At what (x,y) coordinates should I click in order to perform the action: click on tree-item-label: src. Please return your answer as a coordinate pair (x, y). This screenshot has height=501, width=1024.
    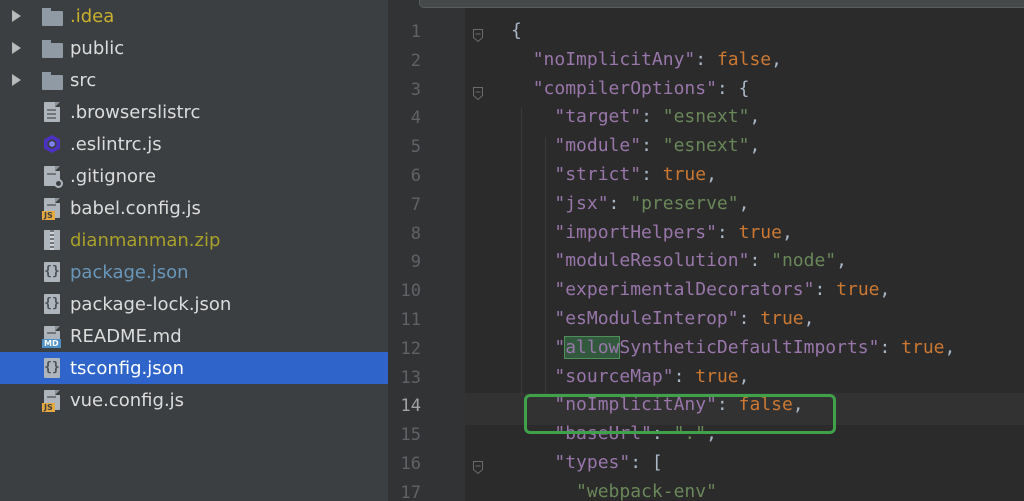
    Looking at the image, I should click on (83, 80).